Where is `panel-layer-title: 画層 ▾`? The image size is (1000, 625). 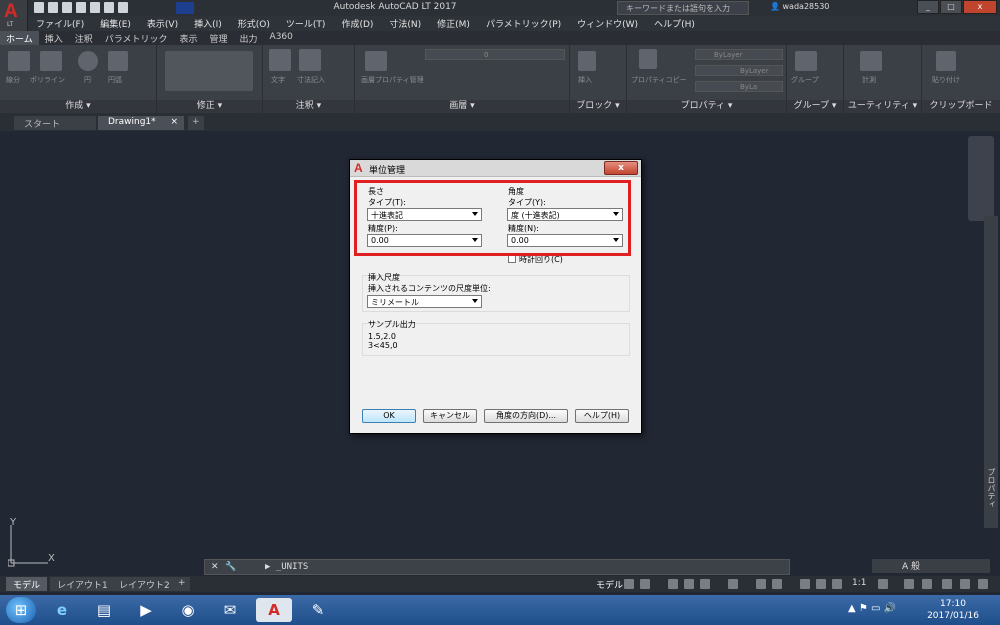 panel-layer-title: 画層 ▾ is located at coordinates (462, 106).